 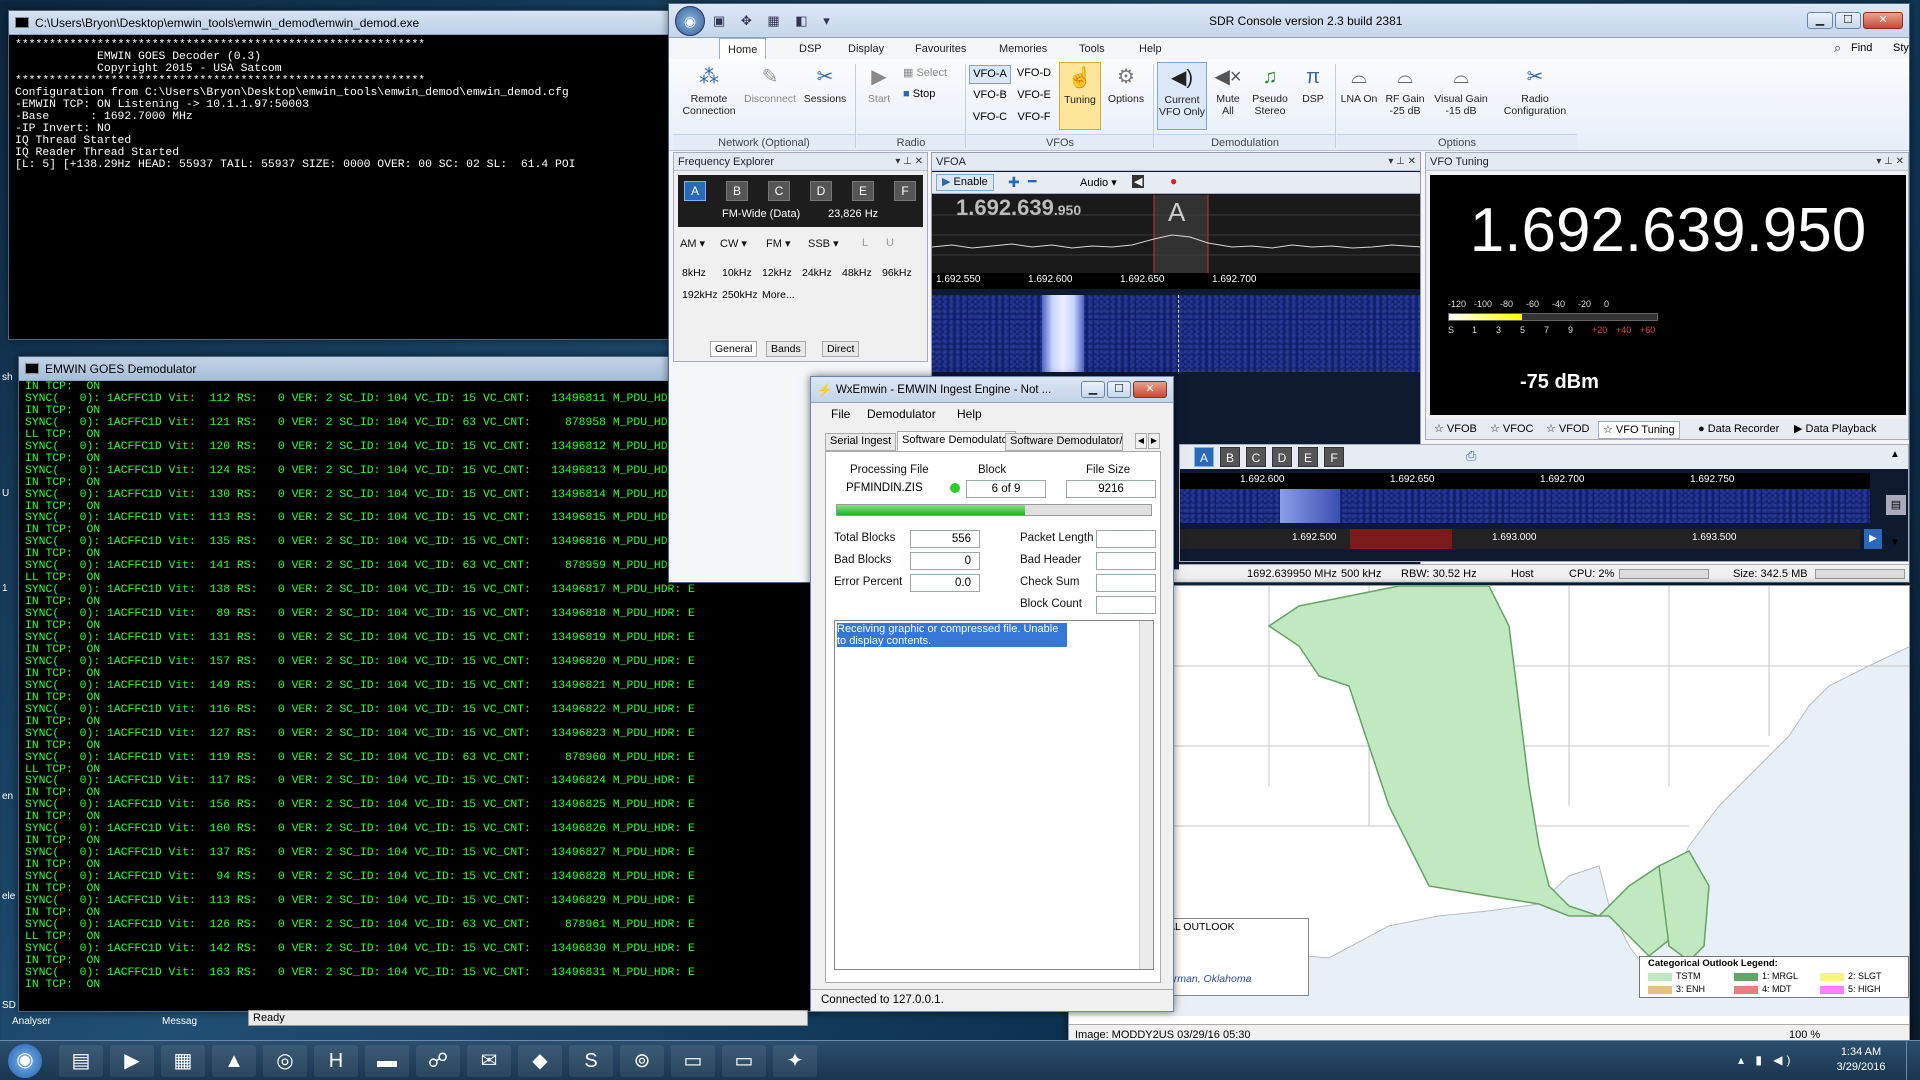 I want to click on remote-connection-button: ⁂ Remote Connection, so click(x=709, y=90).